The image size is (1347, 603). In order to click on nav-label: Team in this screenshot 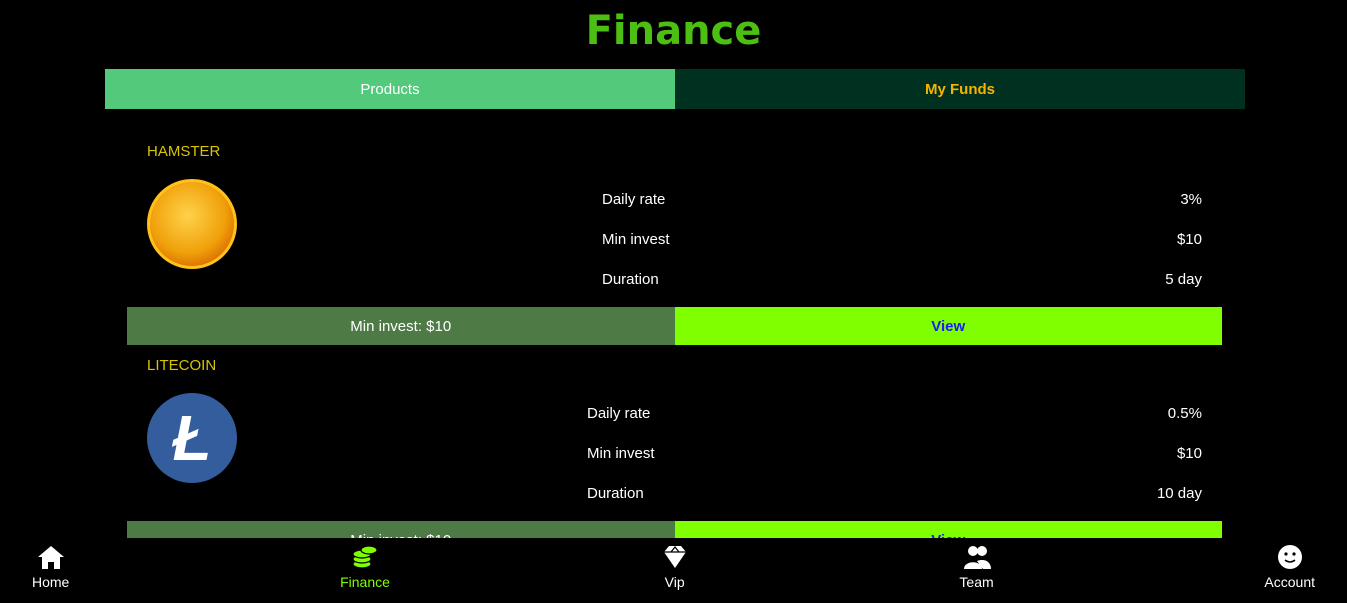, I will do `click(976, 582)`.